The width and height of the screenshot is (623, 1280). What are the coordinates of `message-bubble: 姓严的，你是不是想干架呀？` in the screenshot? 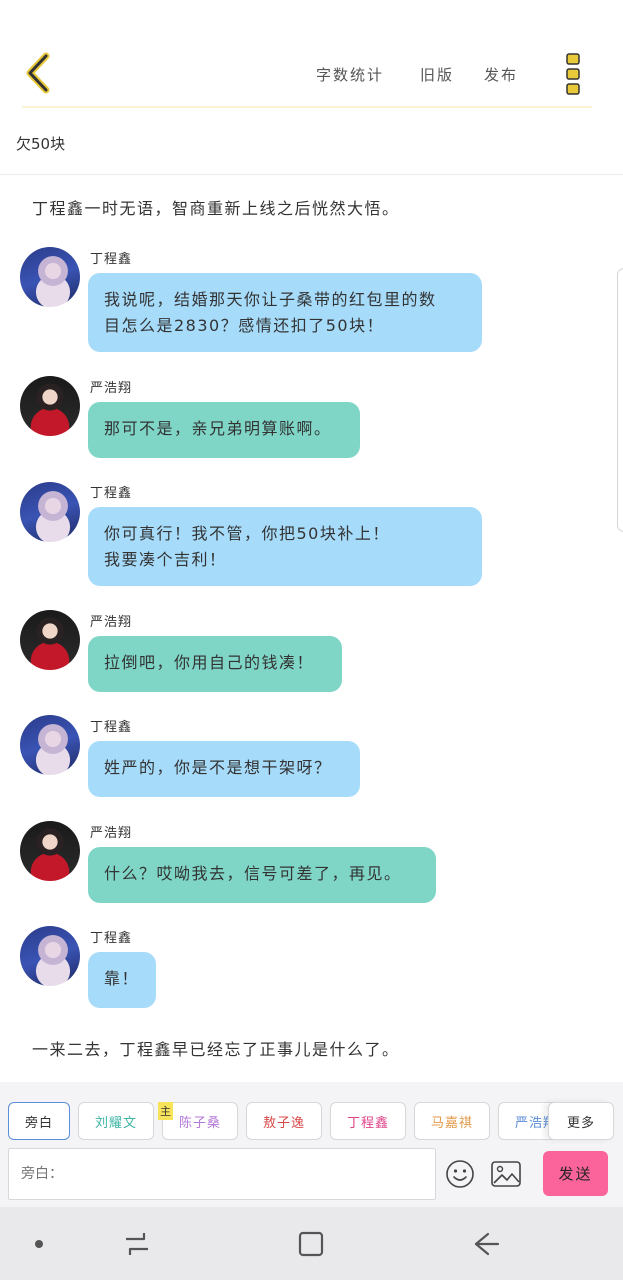 It's located at (224, 769).